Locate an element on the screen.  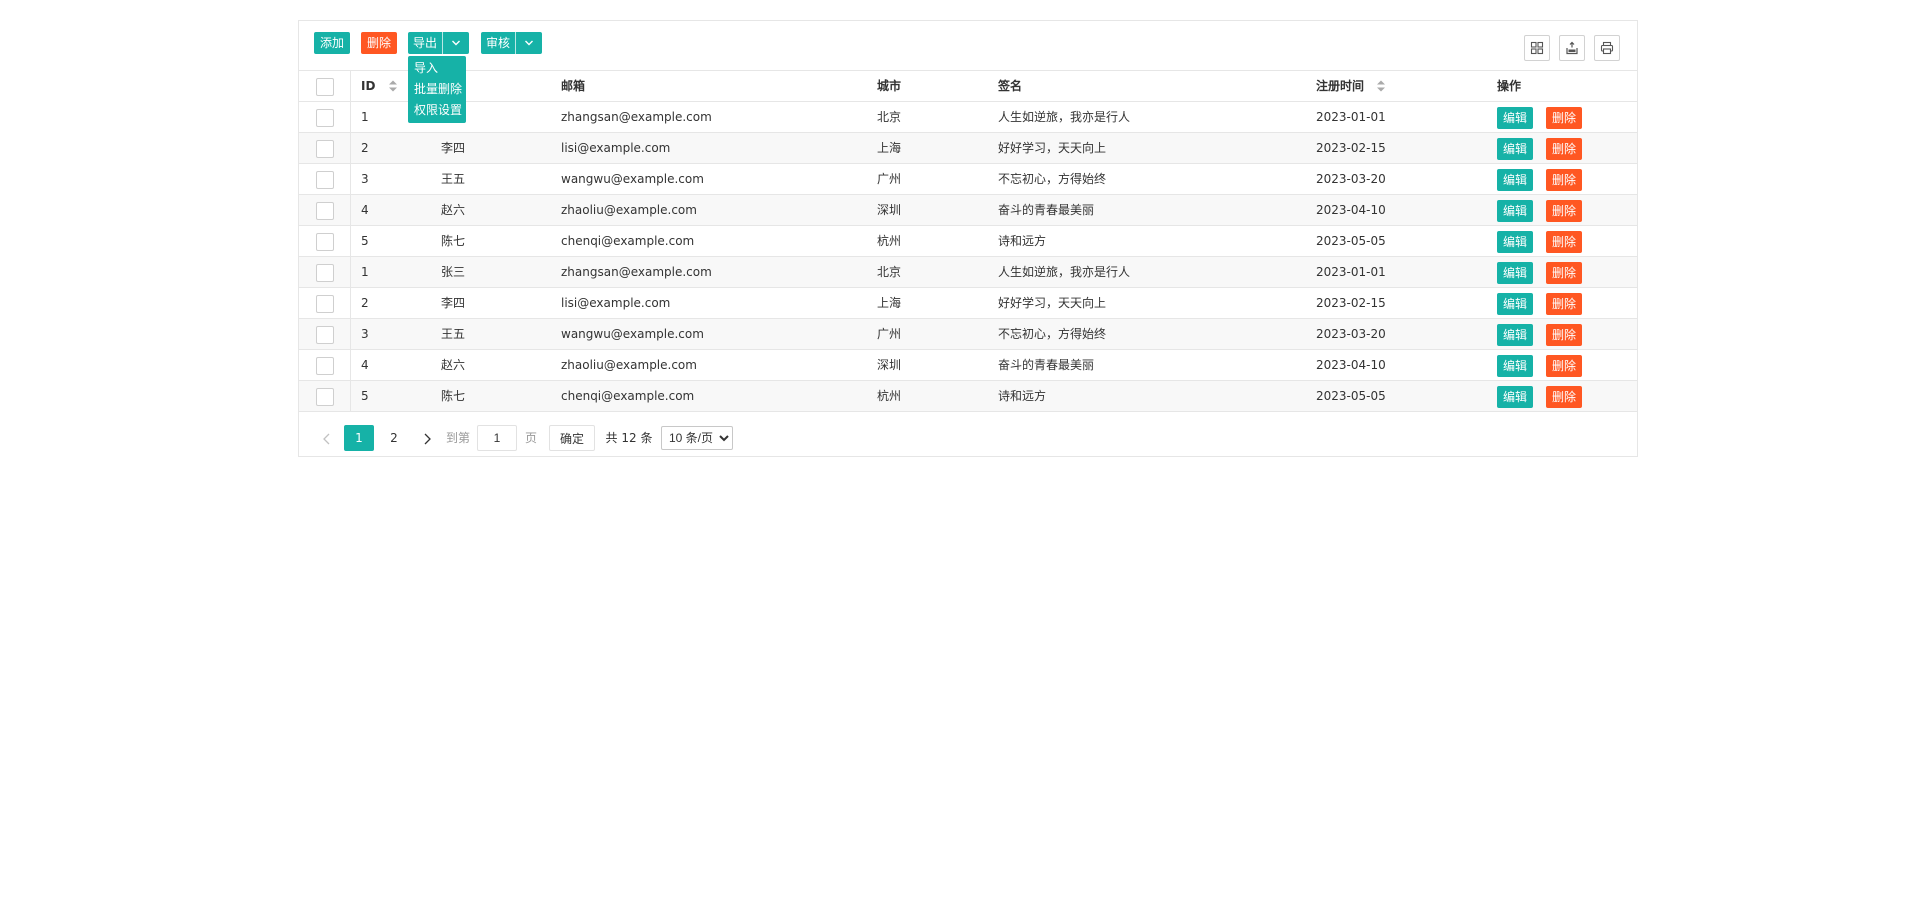
column-header-id: ID is located at coordinates (379, 86).